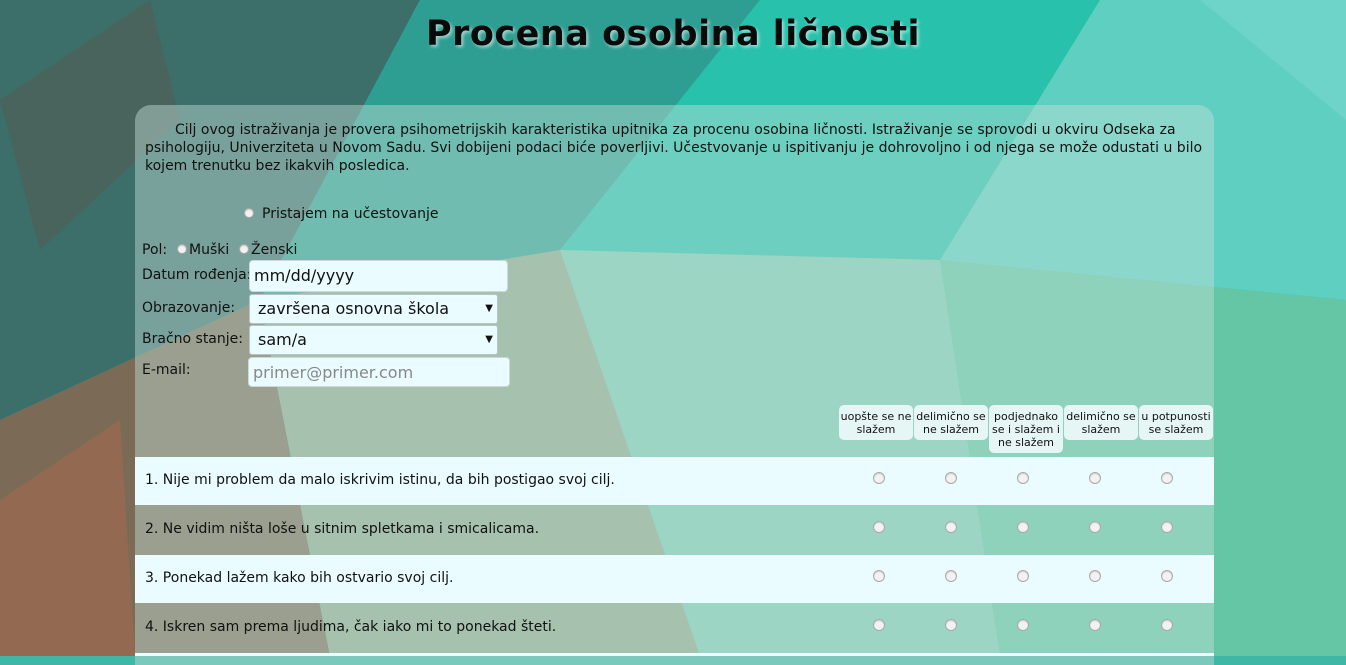 Image resolution: width=1346 pixels, height=665 pixels. I want to click on scale-header-2: delimično se ne slažem, so click(951, 422).